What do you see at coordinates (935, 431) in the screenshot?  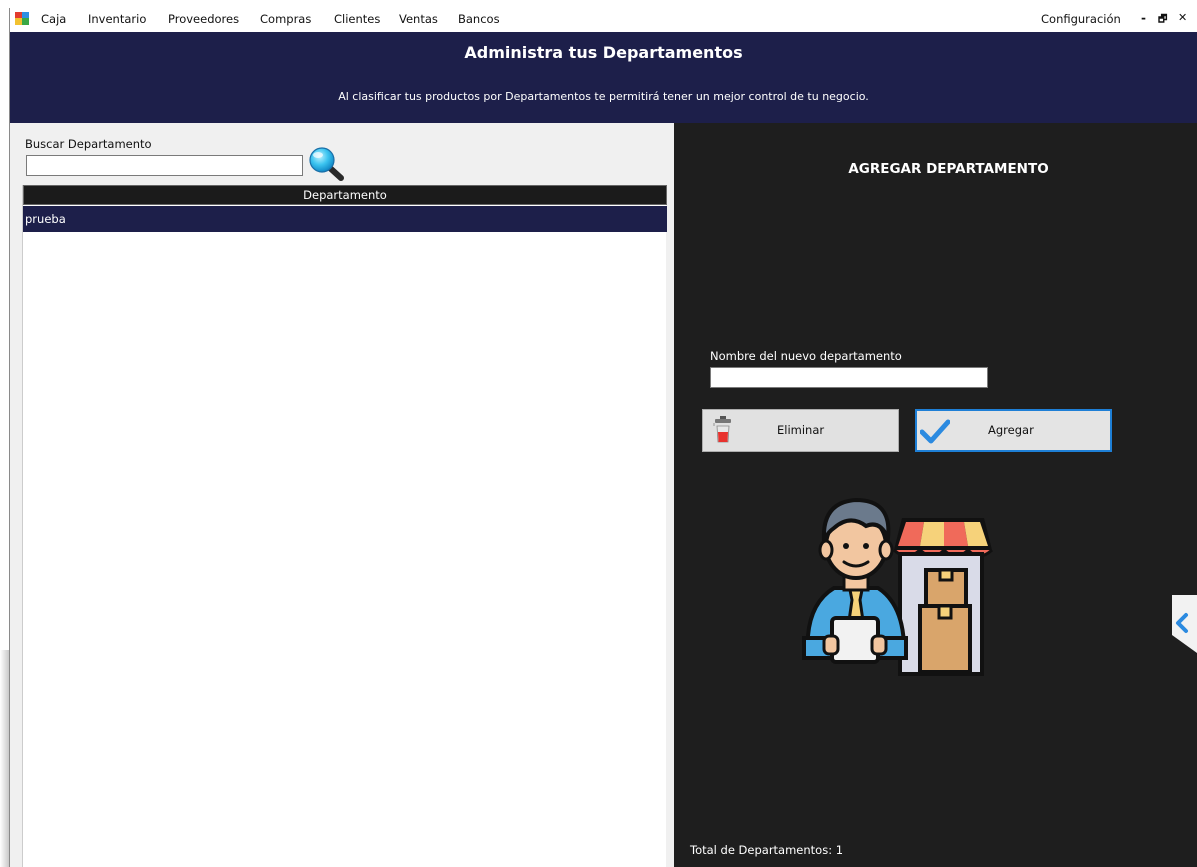 I see `checkmark-icon` at bounding box center [935, 431].